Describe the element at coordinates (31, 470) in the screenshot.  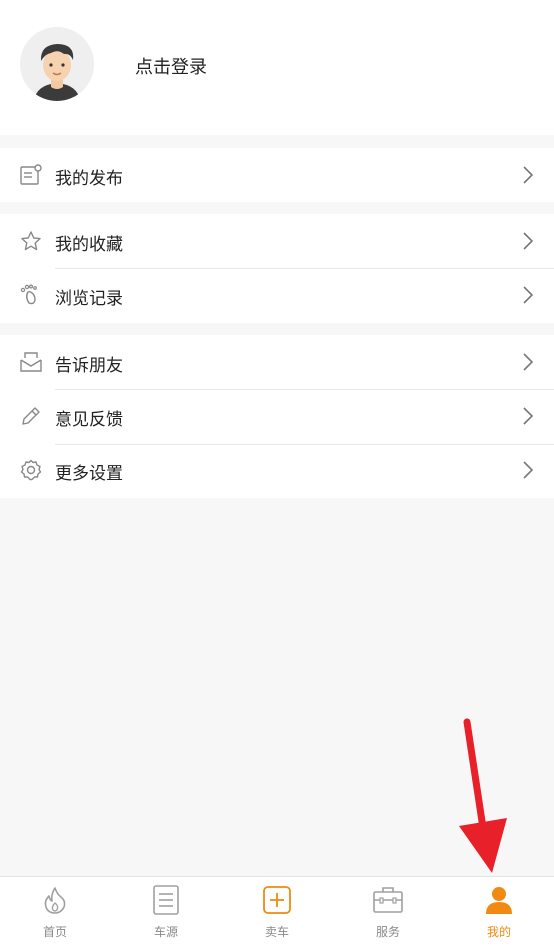
I see `gear-icon` at that location.